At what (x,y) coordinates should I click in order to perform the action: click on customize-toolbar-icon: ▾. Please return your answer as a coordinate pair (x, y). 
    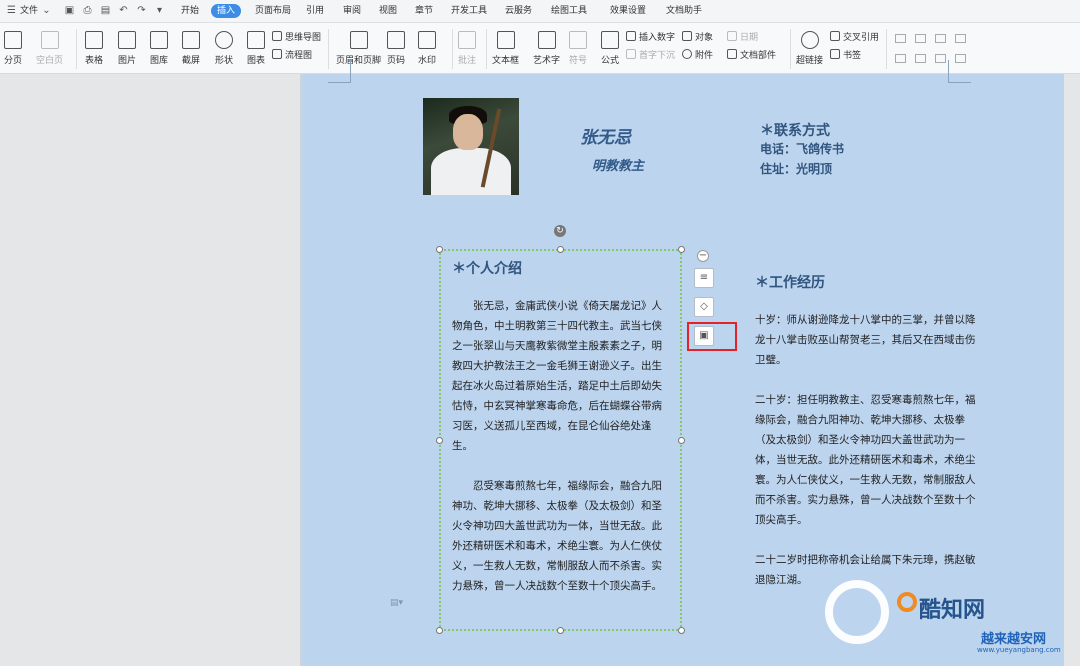
    Looking at the image, I should click on (159, 10).